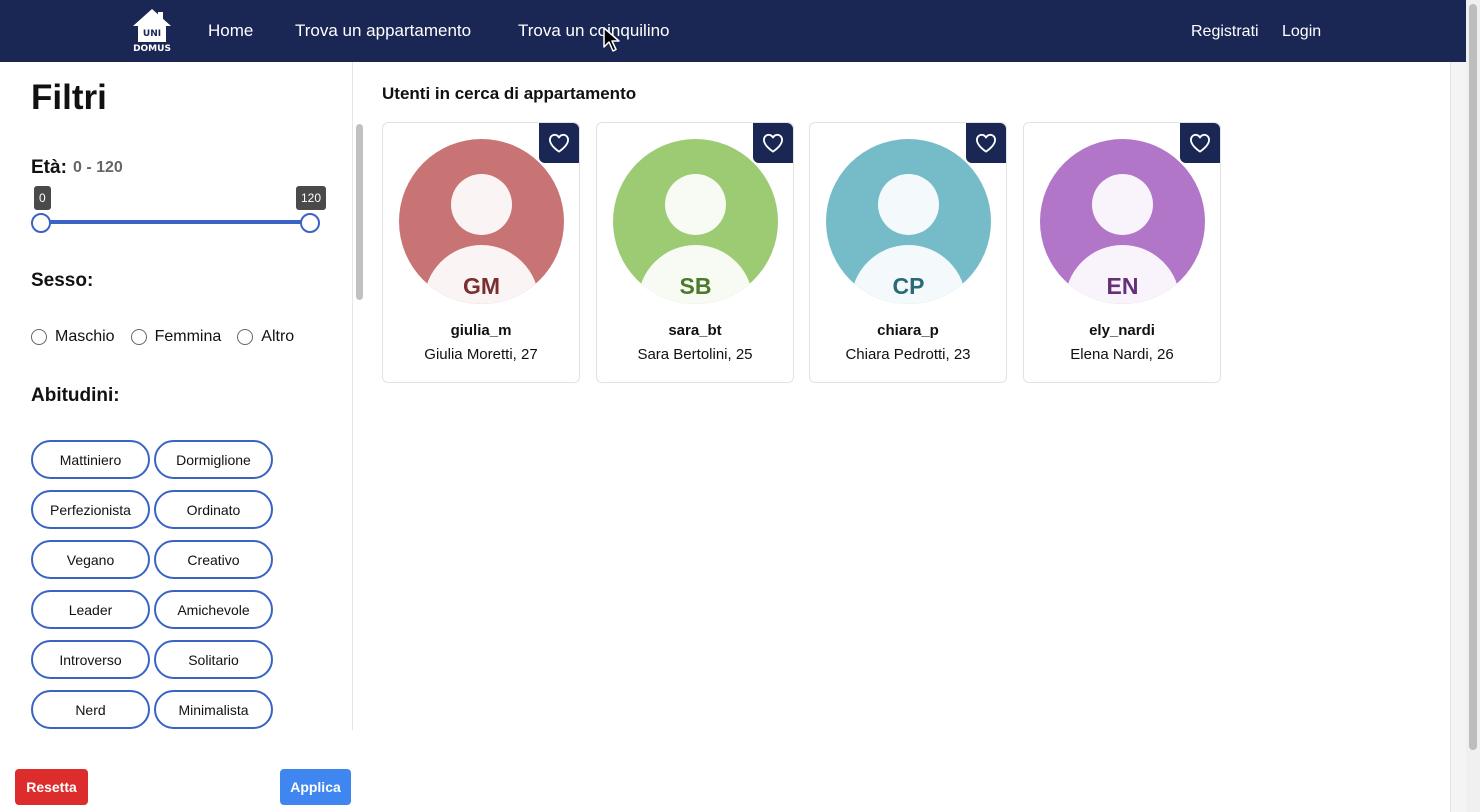 This screenshot has width=1480, height=812. What do you see at coordinates (42, 198) in the screenshot?
I see `age-min-tooltip: 0` at bounding box center [42, 198].